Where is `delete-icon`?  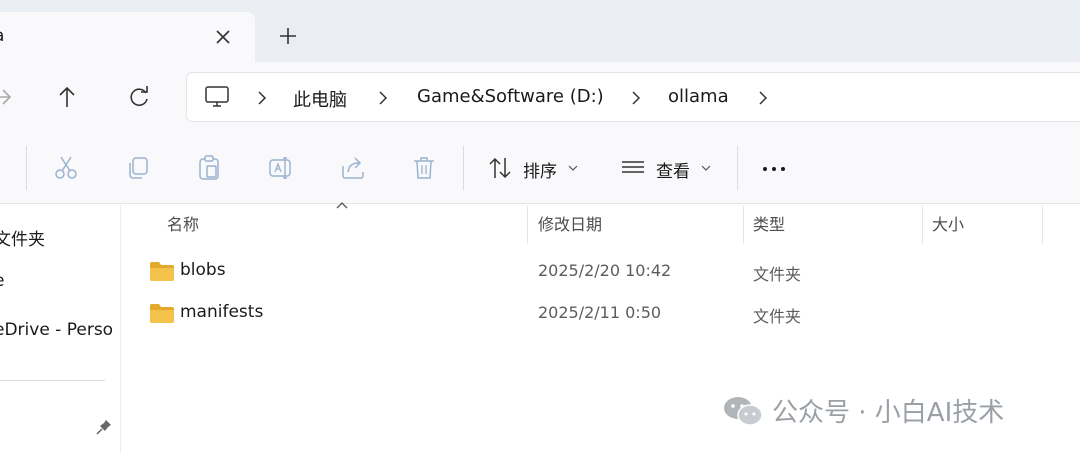
delete-icon is located at coordinates (424, 168).